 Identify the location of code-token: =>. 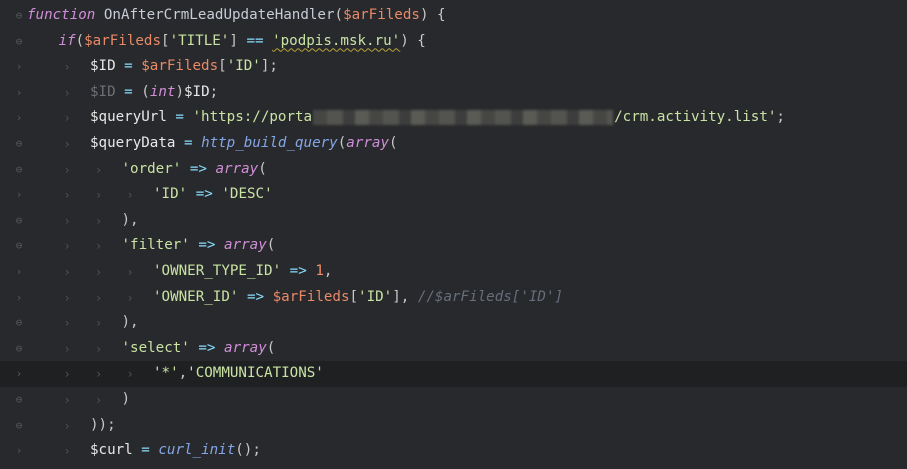
(204, 194).